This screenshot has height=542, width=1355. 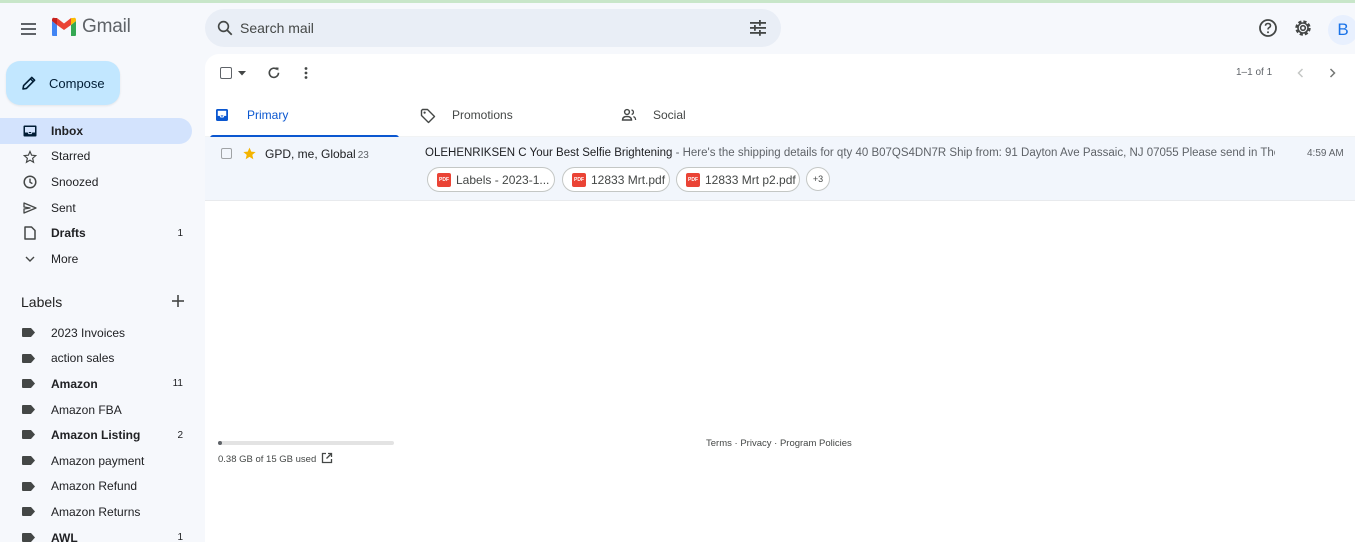 I want to click on tab-primary: Primary, so click(x=302, y=116).